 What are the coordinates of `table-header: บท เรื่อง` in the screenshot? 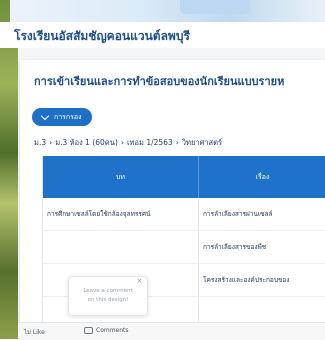 It's located at (184, 177).